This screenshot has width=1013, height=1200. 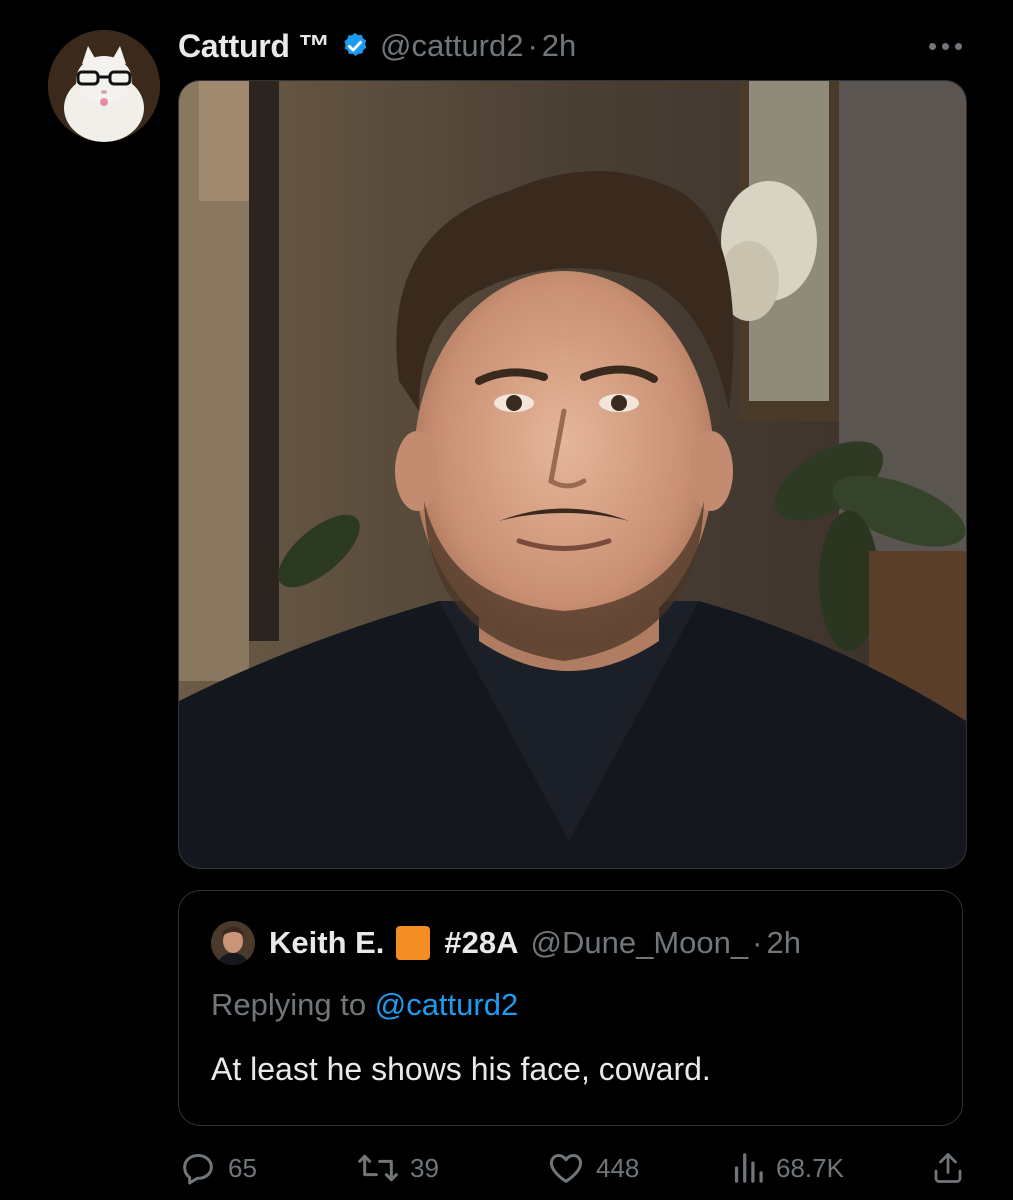 What do you see at coordinates (254, 46) in the screenshot?
I see `author-name: Catturd ™` at bounding box center [254, 46].